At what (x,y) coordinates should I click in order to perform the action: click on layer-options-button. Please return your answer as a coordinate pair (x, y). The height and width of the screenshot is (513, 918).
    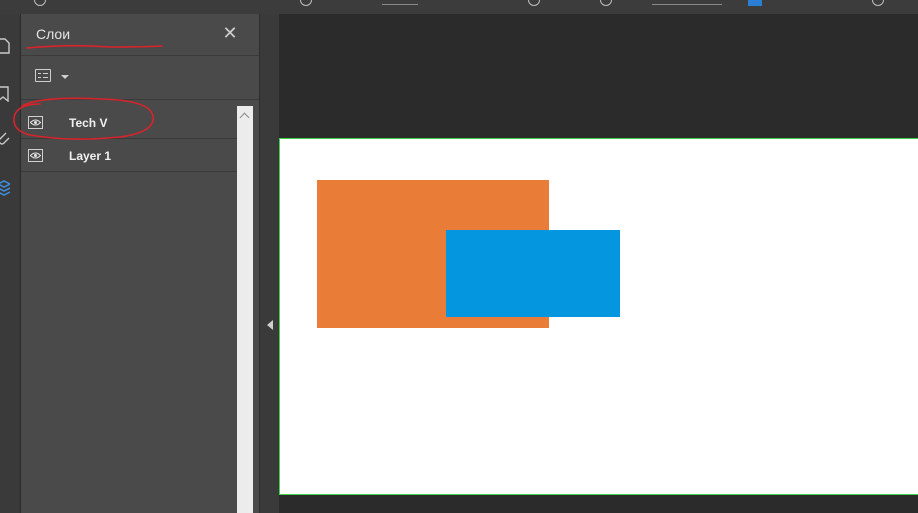
    Looking at the image, I should click on (54, 77).